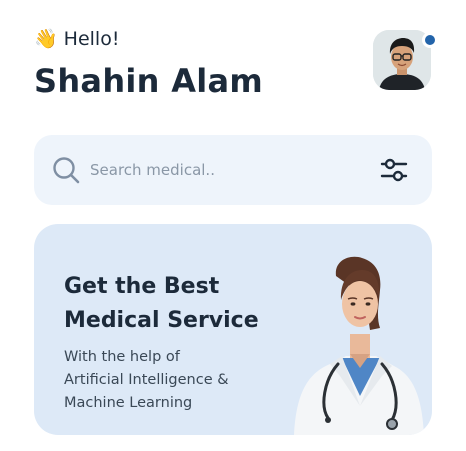 The image size is (466, 451). Describe the element at coordinates (230, 170) in the screenshot. I see `search-input` at that location.